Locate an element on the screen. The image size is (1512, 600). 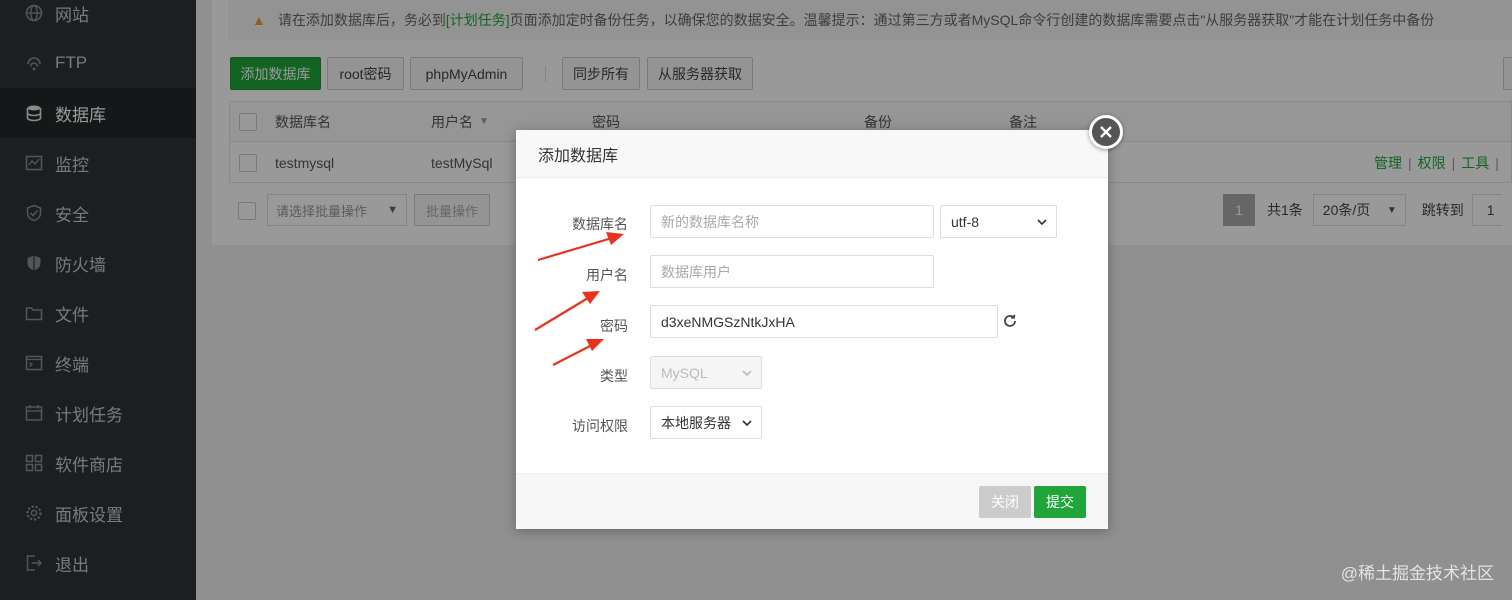
db-name-input: 新的数据库名称 is located at coordinates (792, 221).